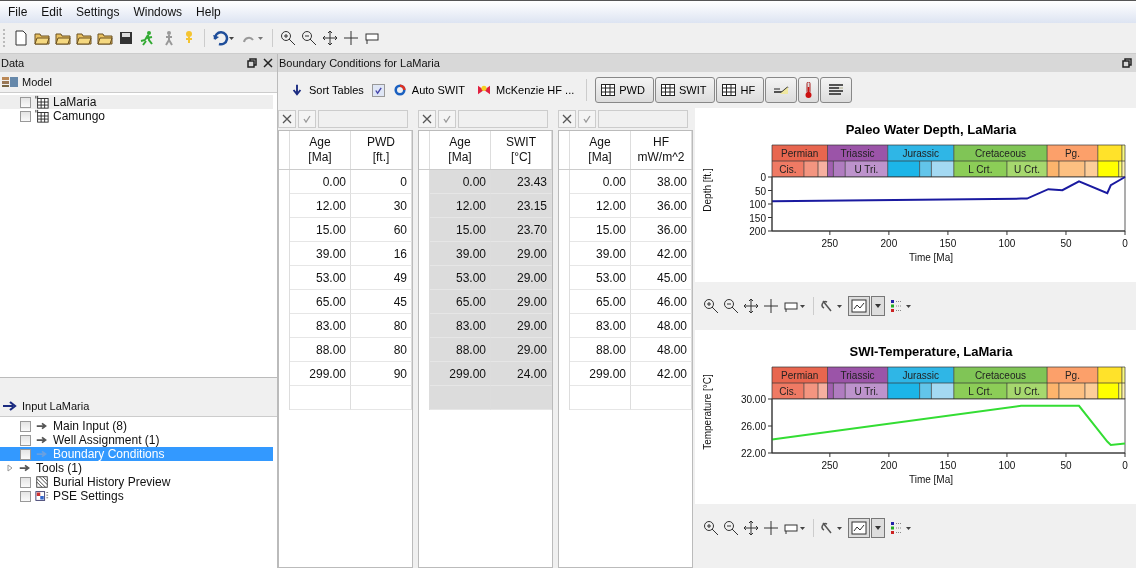 Image resolution: width=1136 pixels, height=568 pixels. What do you see at coordinates (21, 38) in the screenshot?
I see `new-document-icon` at bounding box center [21, 38].